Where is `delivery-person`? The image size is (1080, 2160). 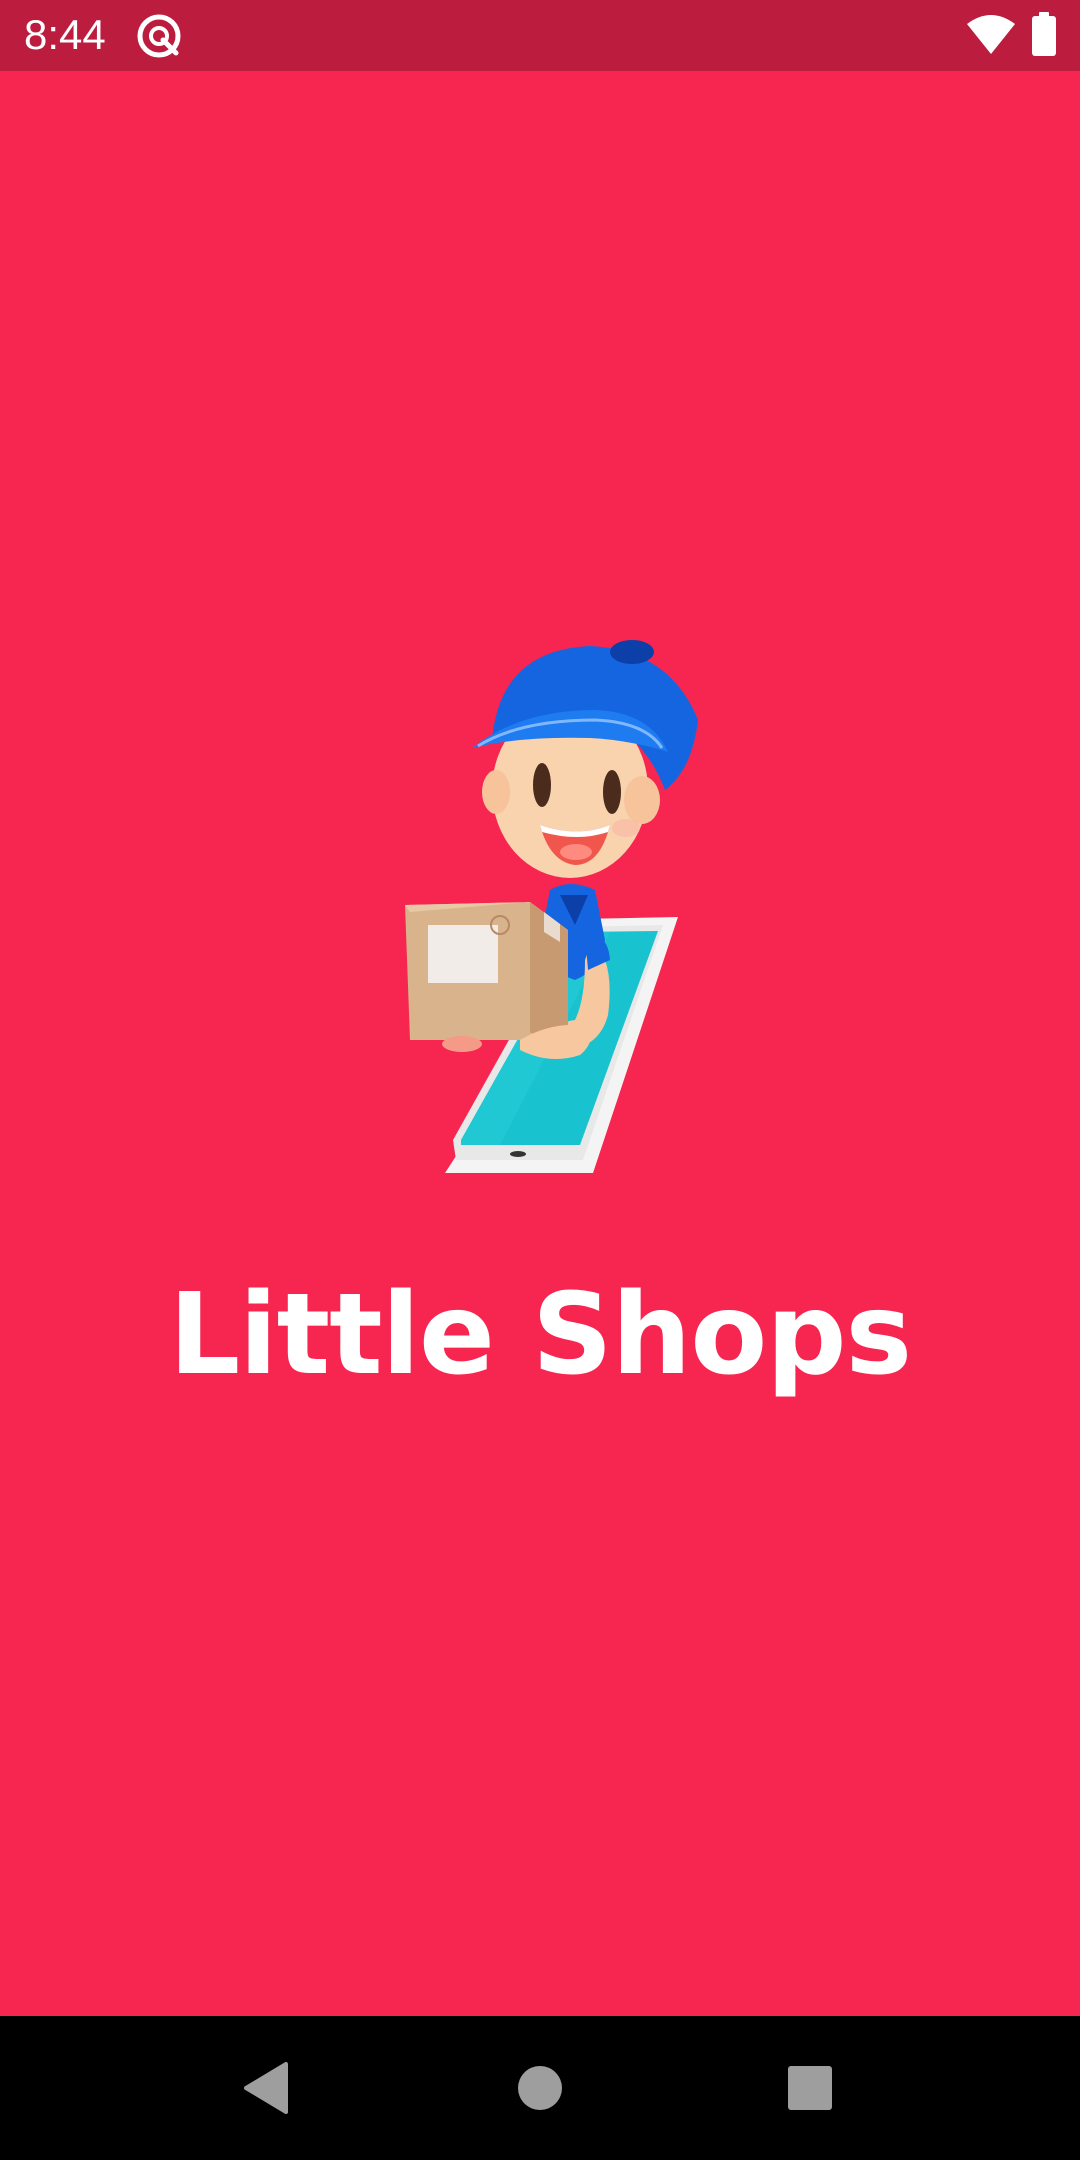
delivery-person is located at coordinates (551, 849).